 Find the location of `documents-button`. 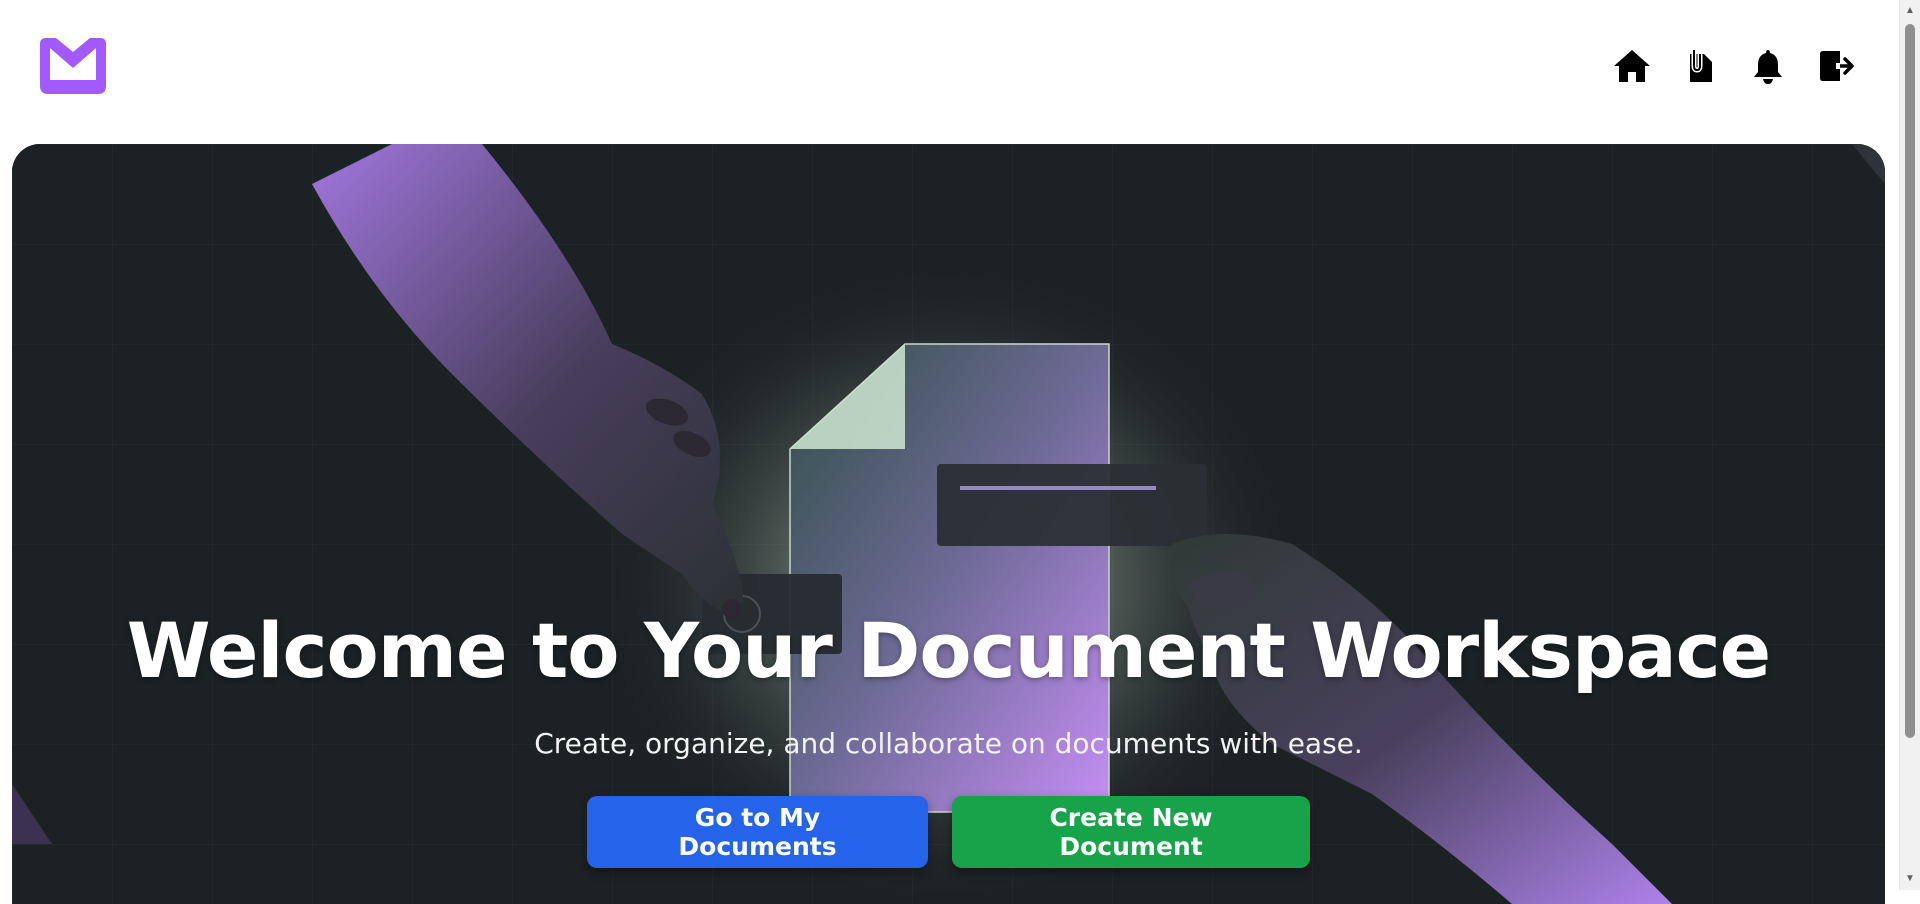

documents-button is located at coordinates (1700, 66).